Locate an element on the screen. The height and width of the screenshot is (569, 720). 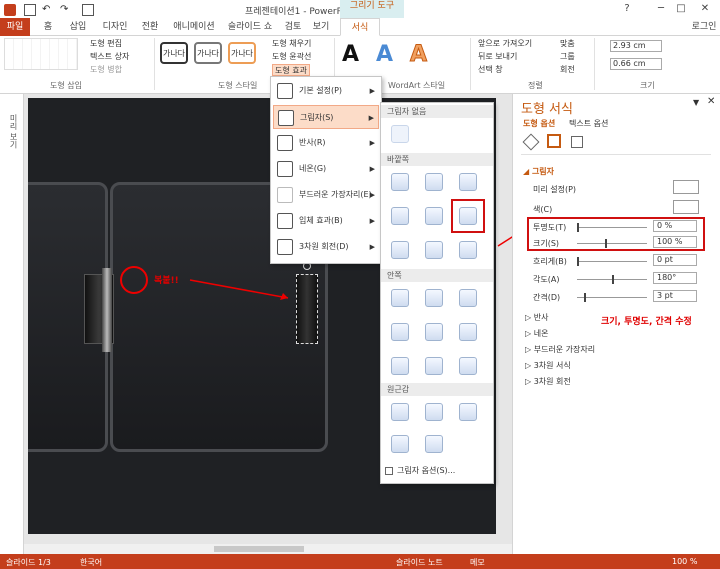
shape-gallery is located at coordinates (41, 54).